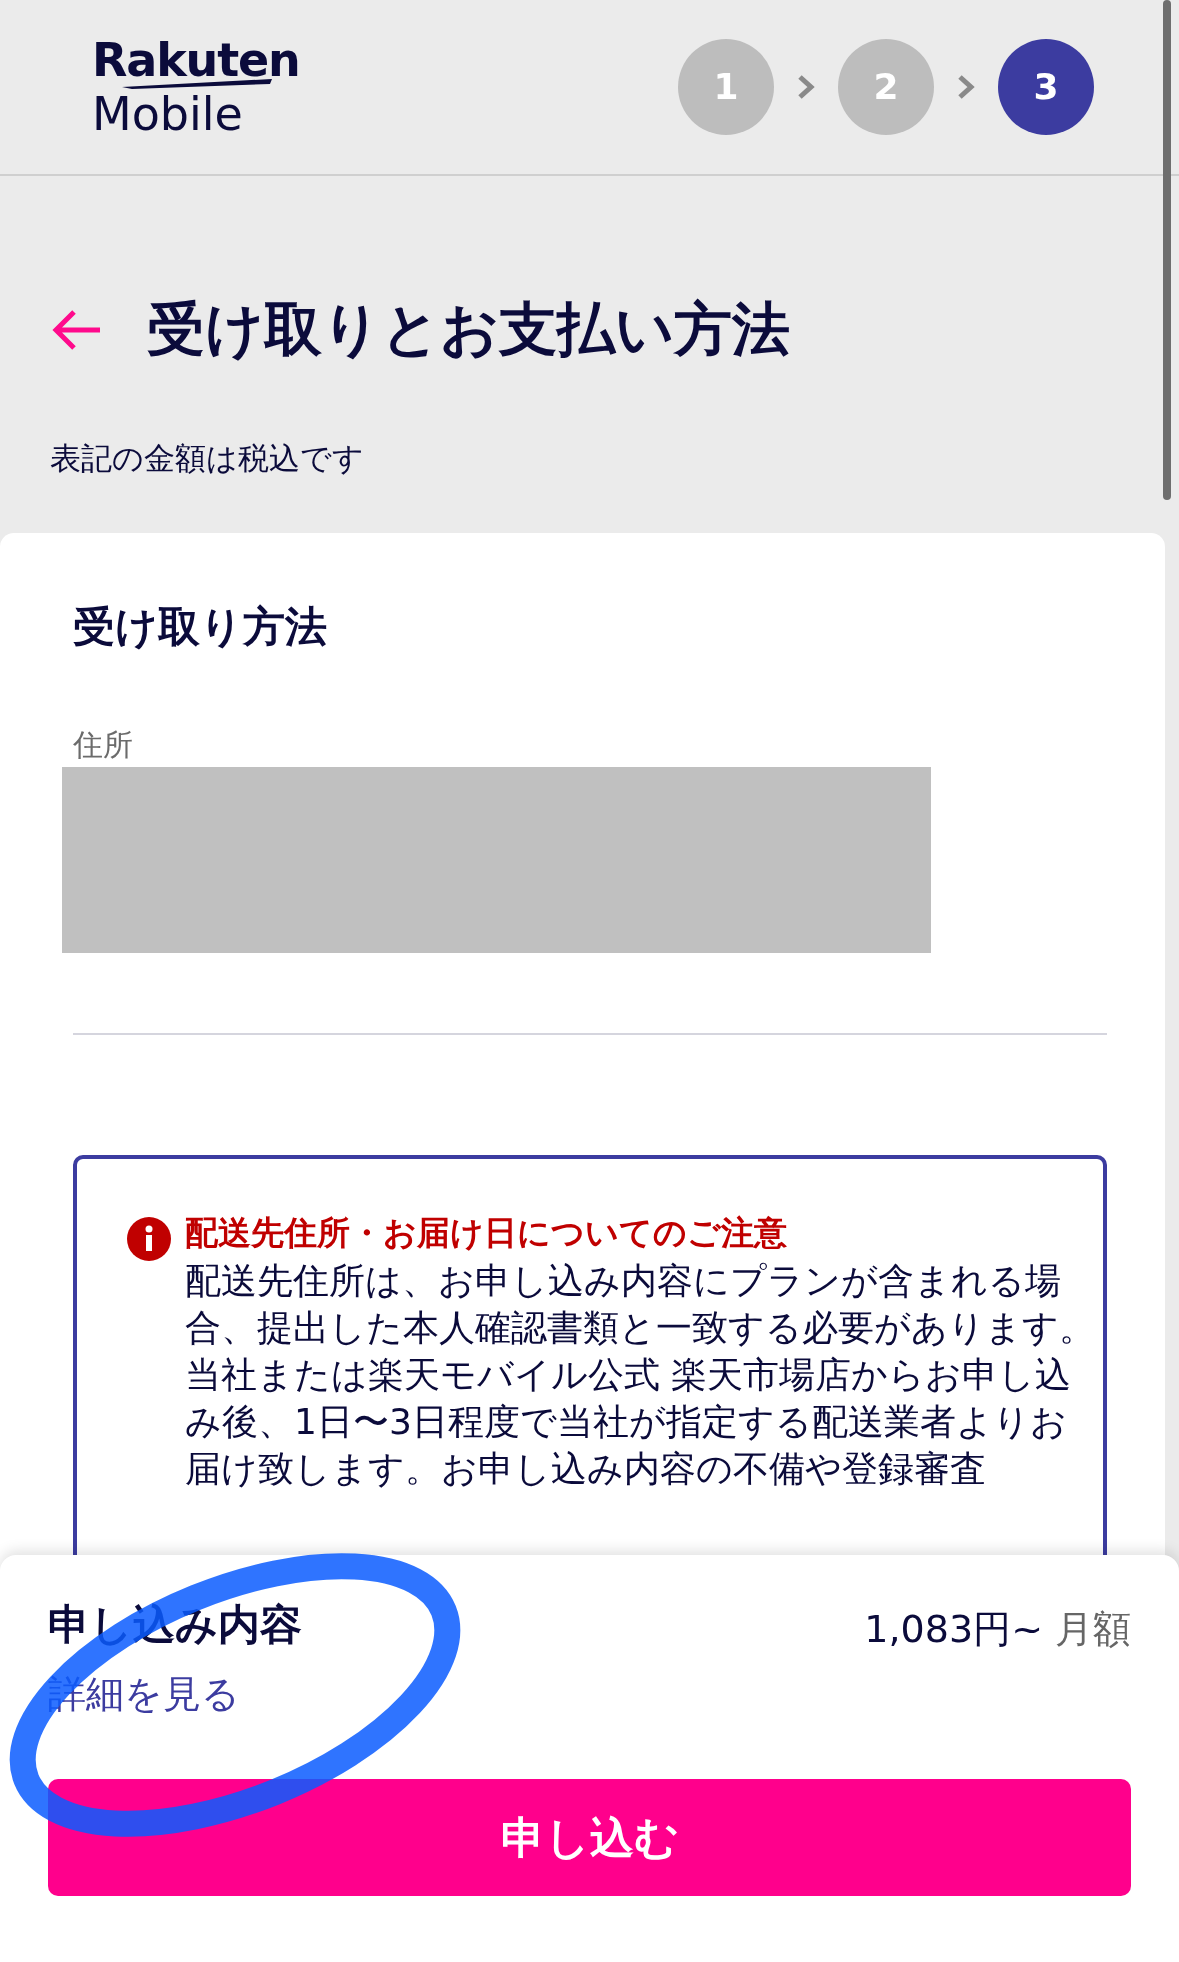 This screenshot has height=1962, width=1179. What do you see at coordinates (589, 1837) in the screenshot?
I see `submit-button: 申し込む` at bounding box center [589, 1837].